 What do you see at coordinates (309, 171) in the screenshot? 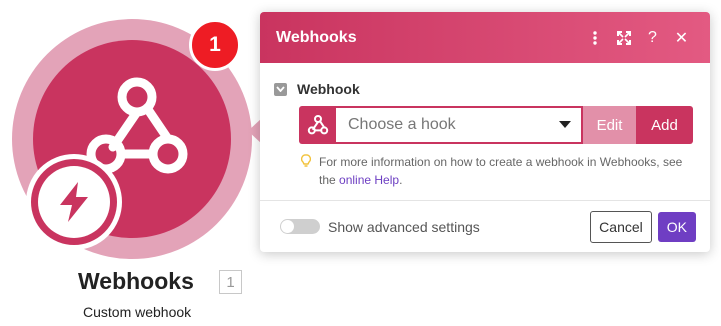
I see `lightbulb-icon` at bounding box center [309, 171].